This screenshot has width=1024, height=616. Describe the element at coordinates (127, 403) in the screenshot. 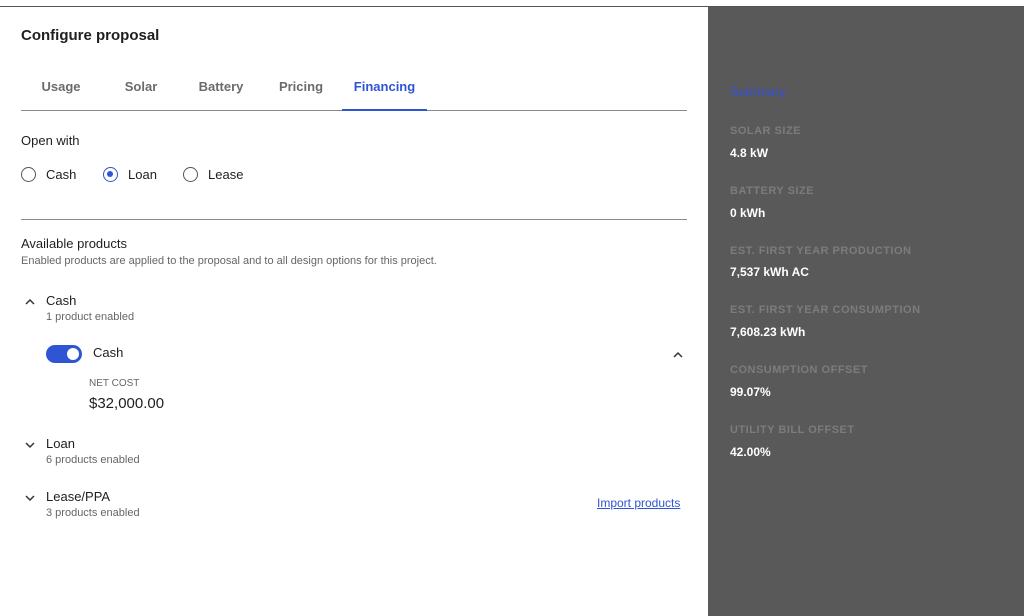

I see `net-cost-value: $32,000.00` at that location.